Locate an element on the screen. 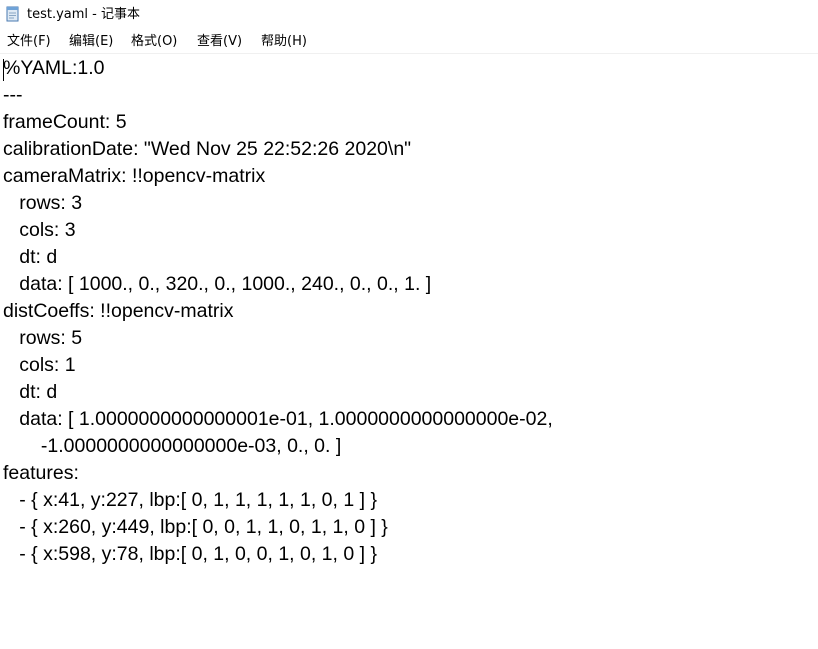 The width and height of the screenshot is (818, 649). text-line: cameraMatrix: !!opencv-matrix is located at coordinates (134, 176).